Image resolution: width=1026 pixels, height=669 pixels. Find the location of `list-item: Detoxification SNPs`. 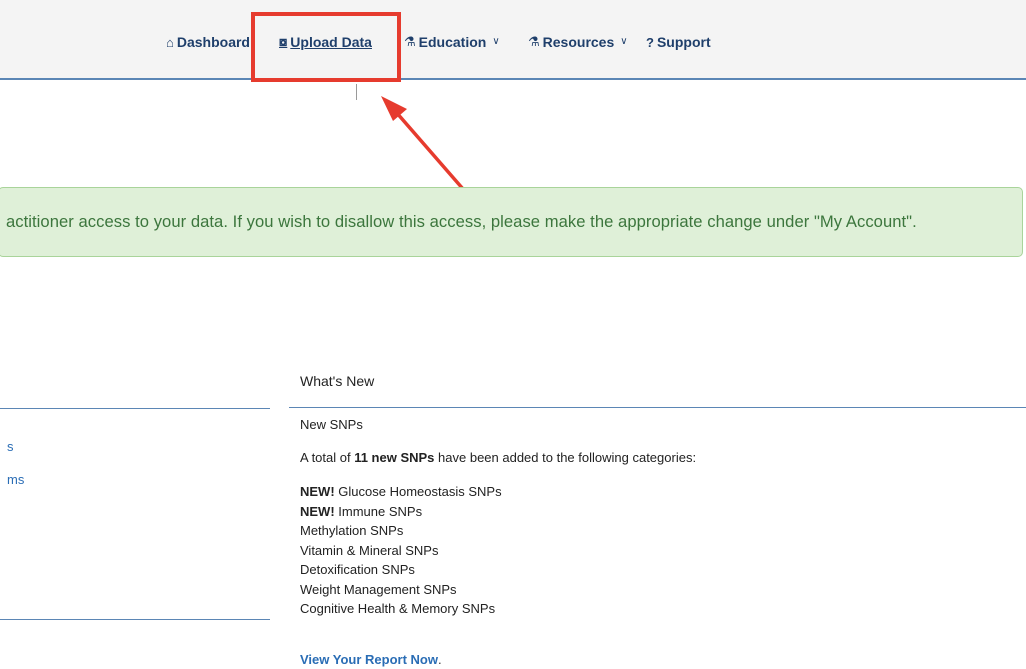

list-item: Detoxification SNPs is located at coordinates (401, 570).